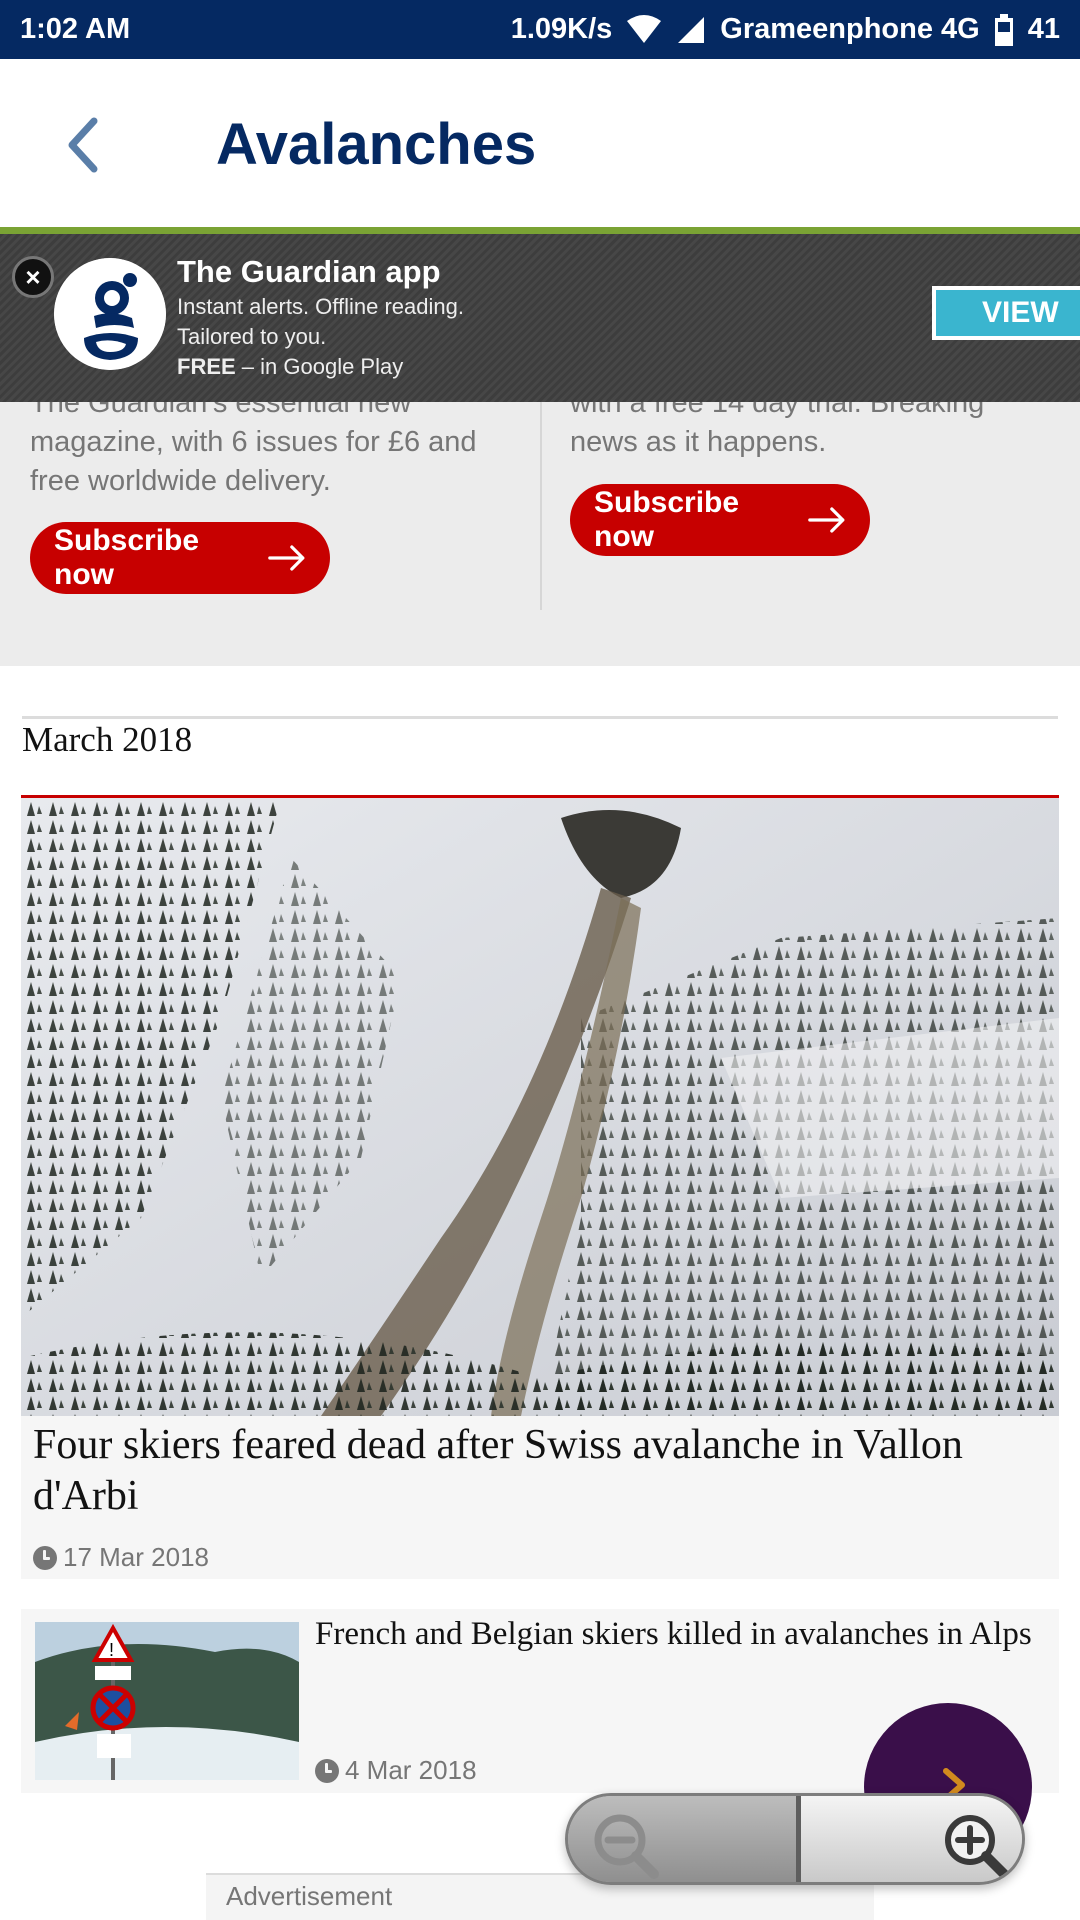  I want to click on promo-text: news as it happens., so click(698, 442).